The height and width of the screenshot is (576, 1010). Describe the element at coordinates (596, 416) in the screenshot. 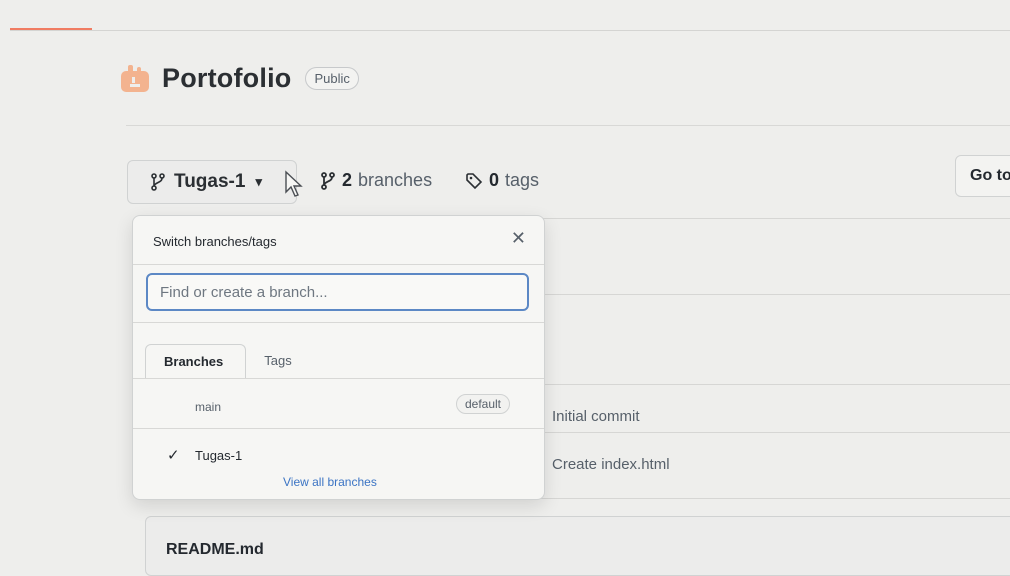

I see `commit-message-link: Initial commit` at that location.